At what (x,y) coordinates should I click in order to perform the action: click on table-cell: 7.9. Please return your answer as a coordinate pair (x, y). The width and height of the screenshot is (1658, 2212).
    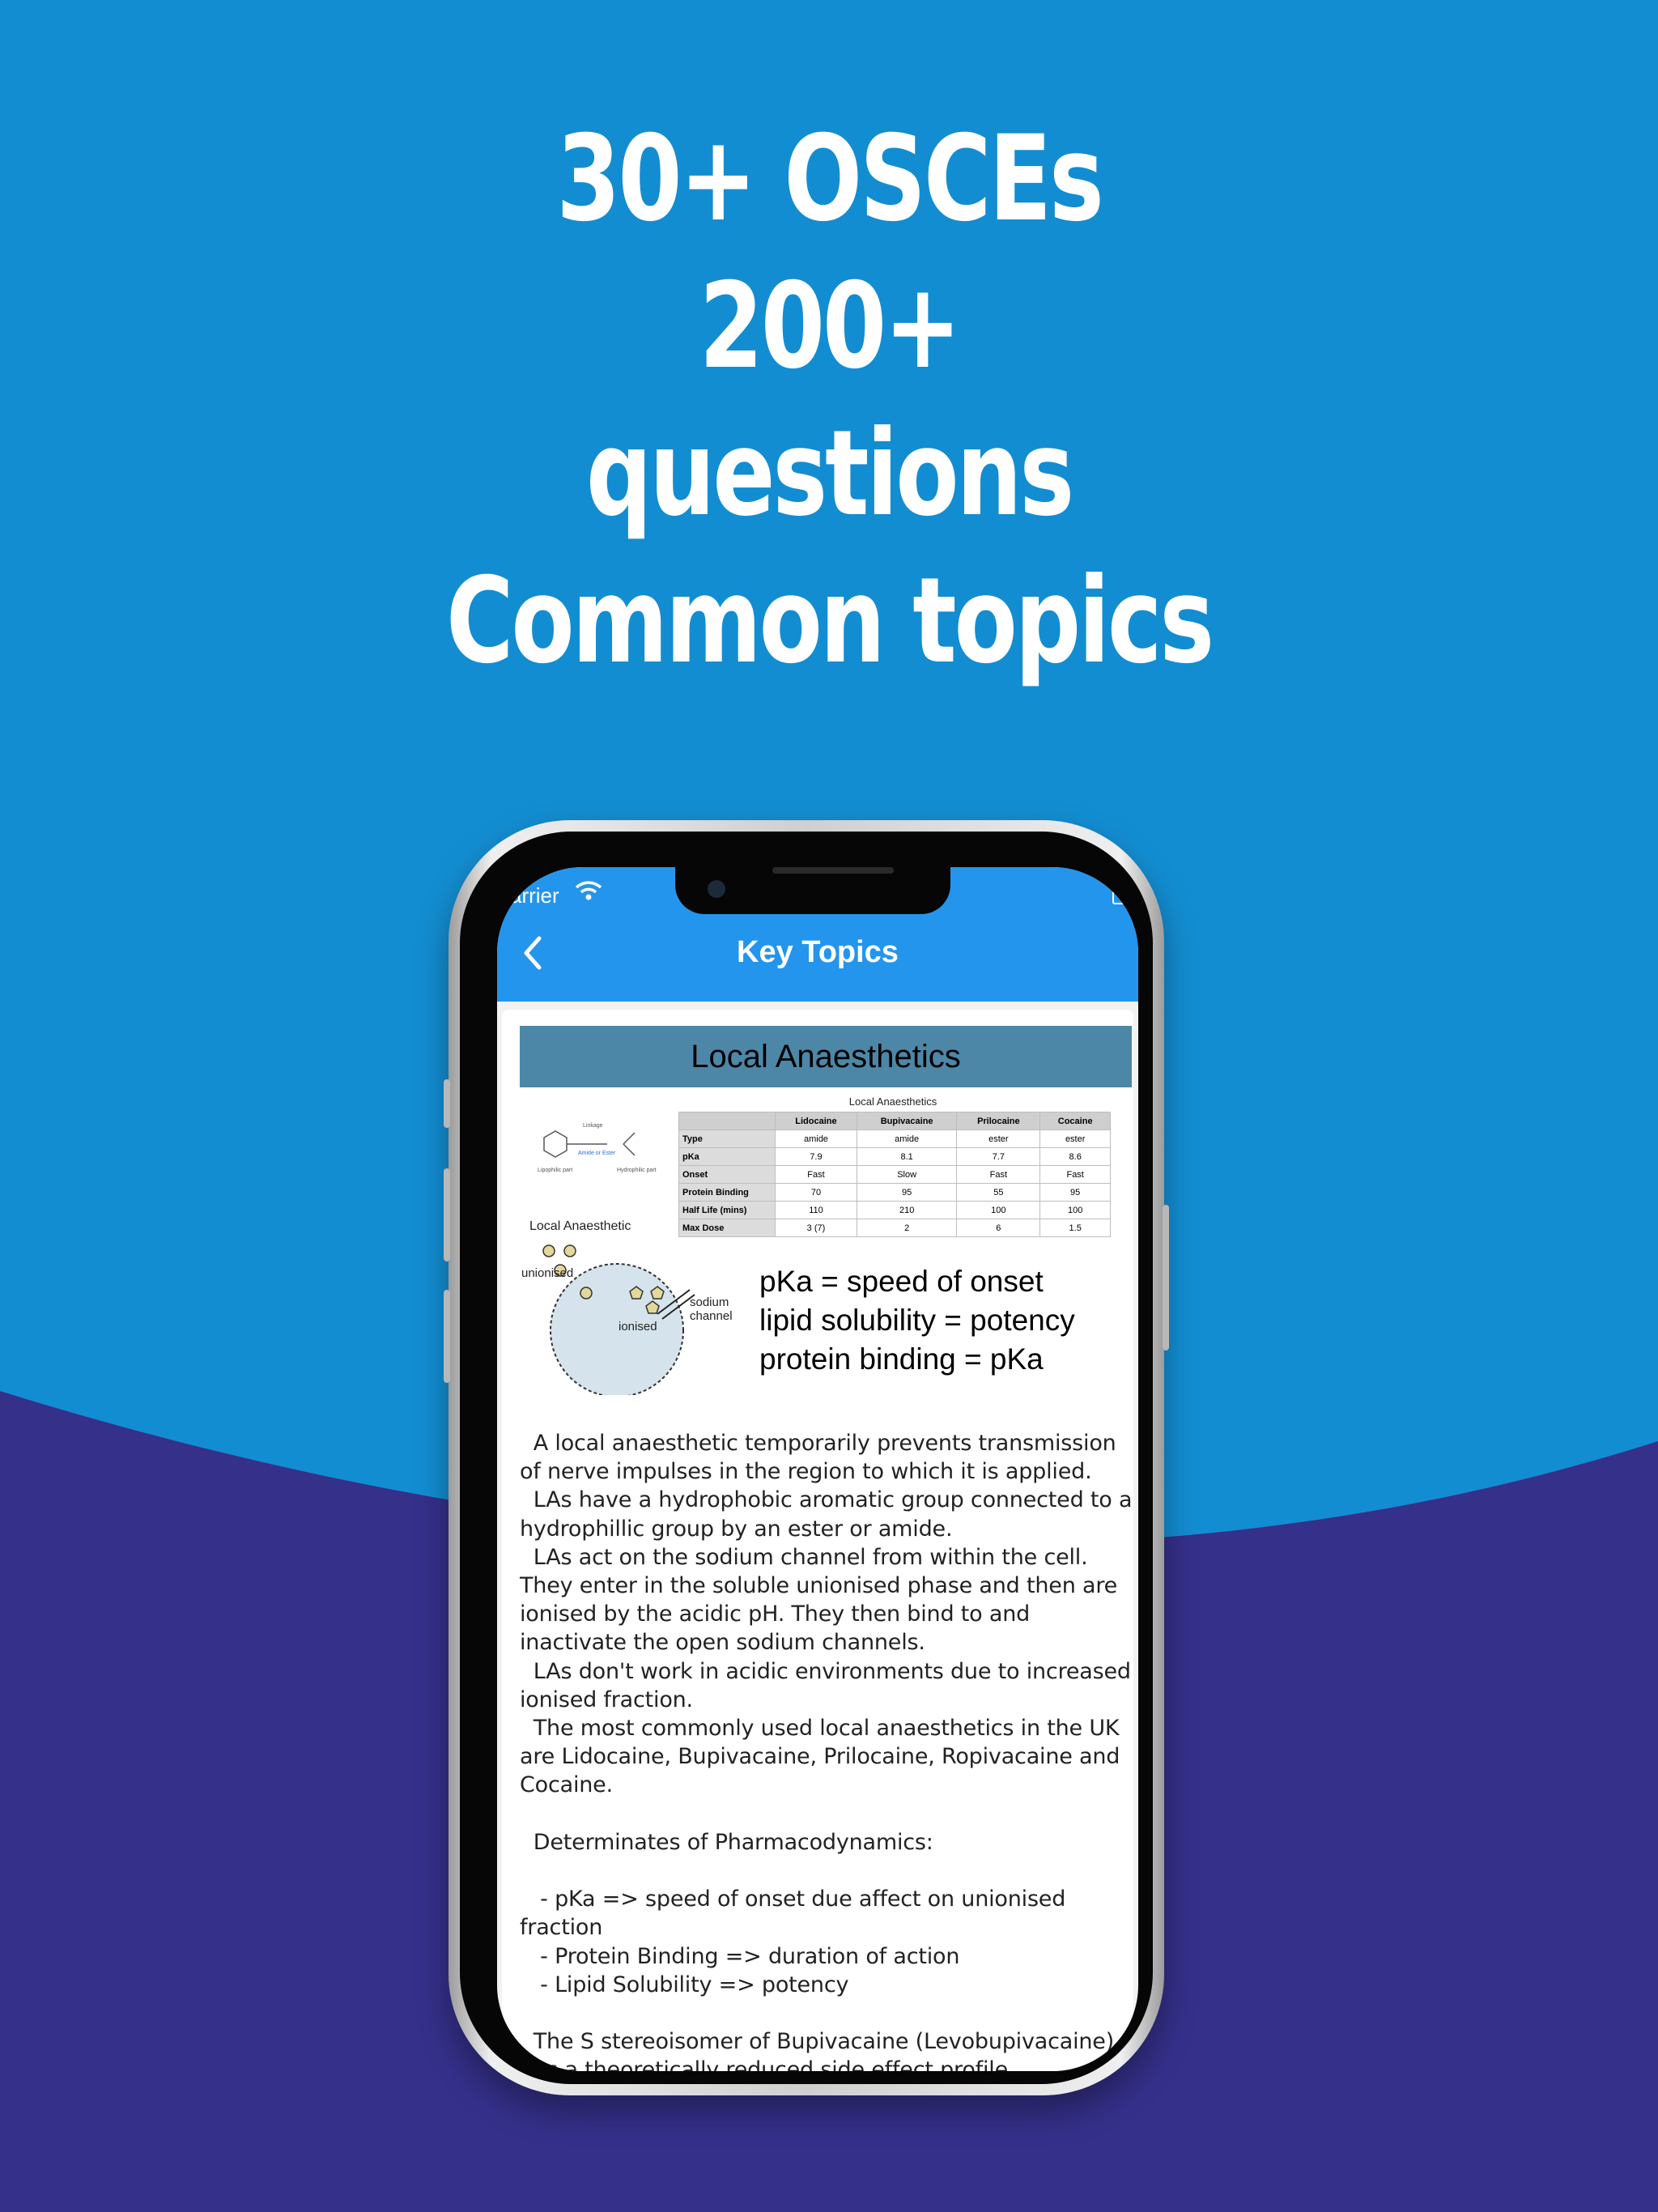
    Looking at the image, I should click on (816, 1156).